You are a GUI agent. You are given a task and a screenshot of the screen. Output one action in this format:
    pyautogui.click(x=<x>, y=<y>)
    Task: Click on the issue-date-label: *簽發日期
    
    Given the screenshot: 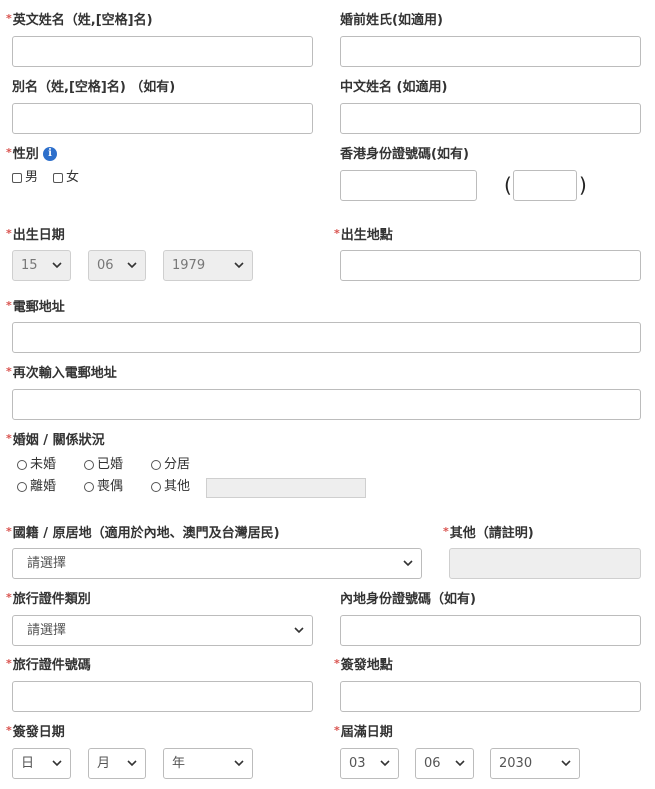 What is the action you would take?
    pyautogui.click(x=35, y=732)
    